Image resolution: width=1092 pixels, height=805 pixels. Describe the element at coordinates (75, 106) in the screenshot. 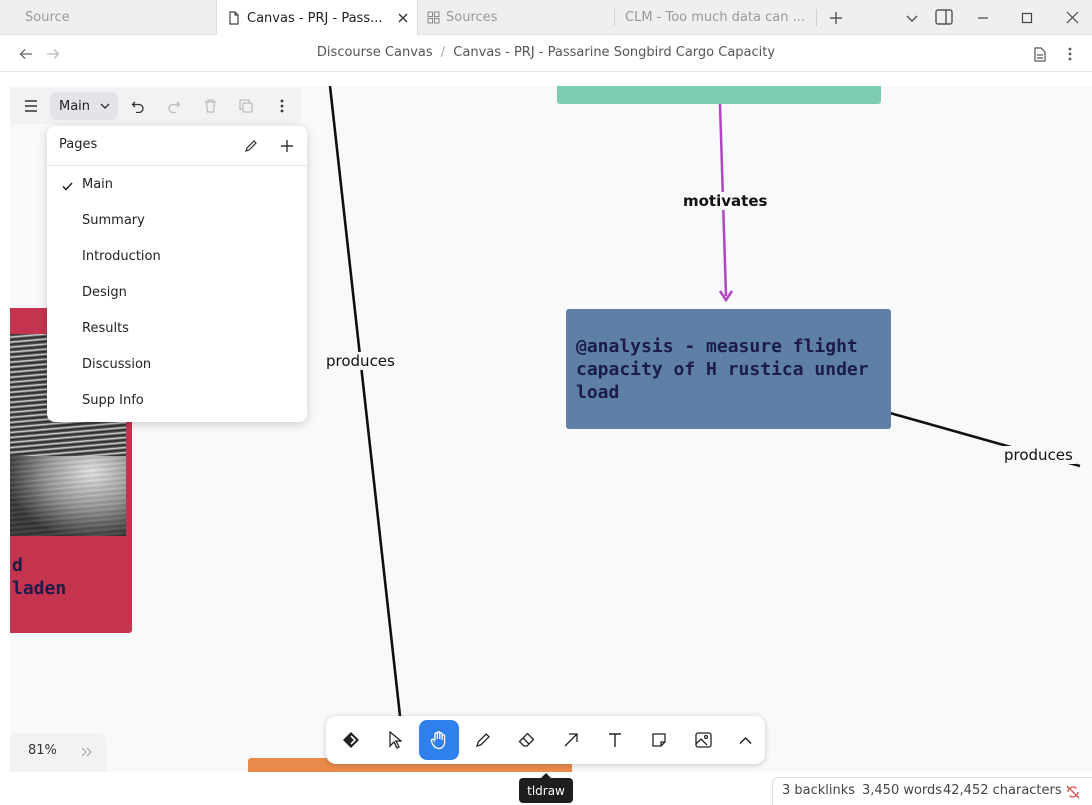

I see `page-select-value: Main` at that location.